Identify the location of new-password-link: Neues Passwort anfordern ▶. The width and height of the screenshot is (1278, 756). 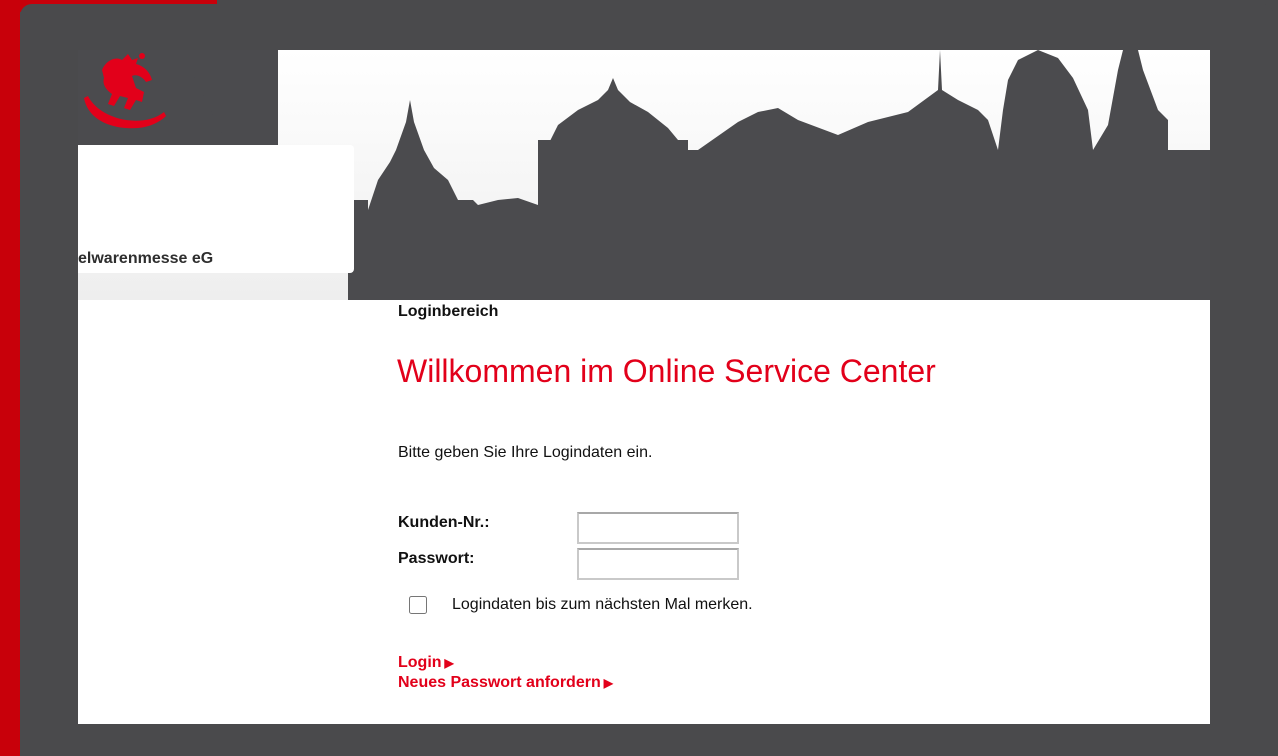
(505, 683).